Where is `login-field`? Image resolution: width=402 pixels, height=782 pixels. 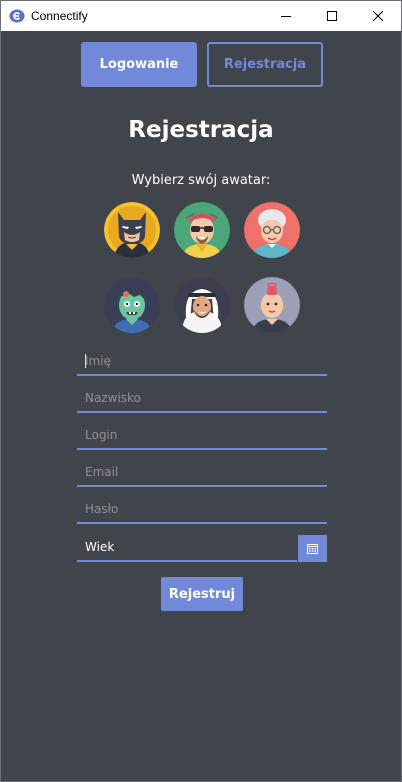 login-field is located at coordinates (202, 436).